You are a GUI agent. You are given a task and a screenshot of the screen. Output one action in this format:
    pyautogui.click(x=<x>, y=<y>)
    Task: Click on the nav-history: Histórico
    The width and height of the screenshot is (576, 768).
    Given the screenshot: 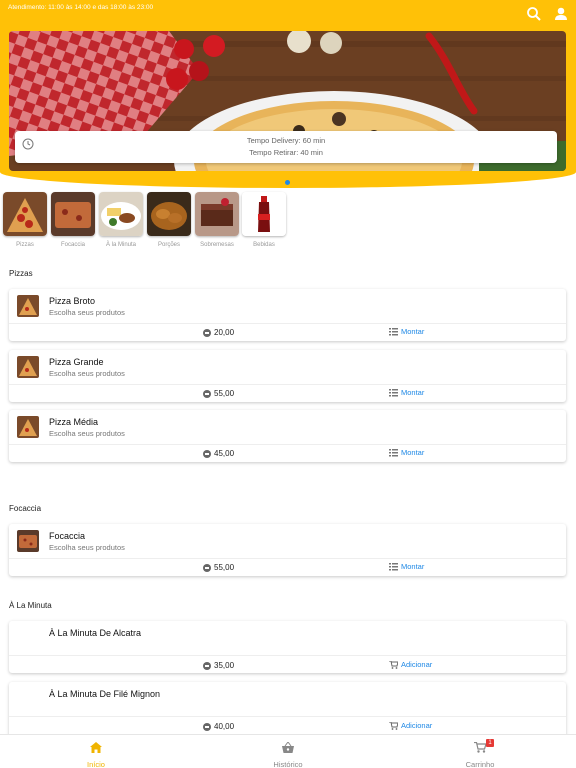 What is the action you would take?
    pyautogui.click(x=288, y=754)
    